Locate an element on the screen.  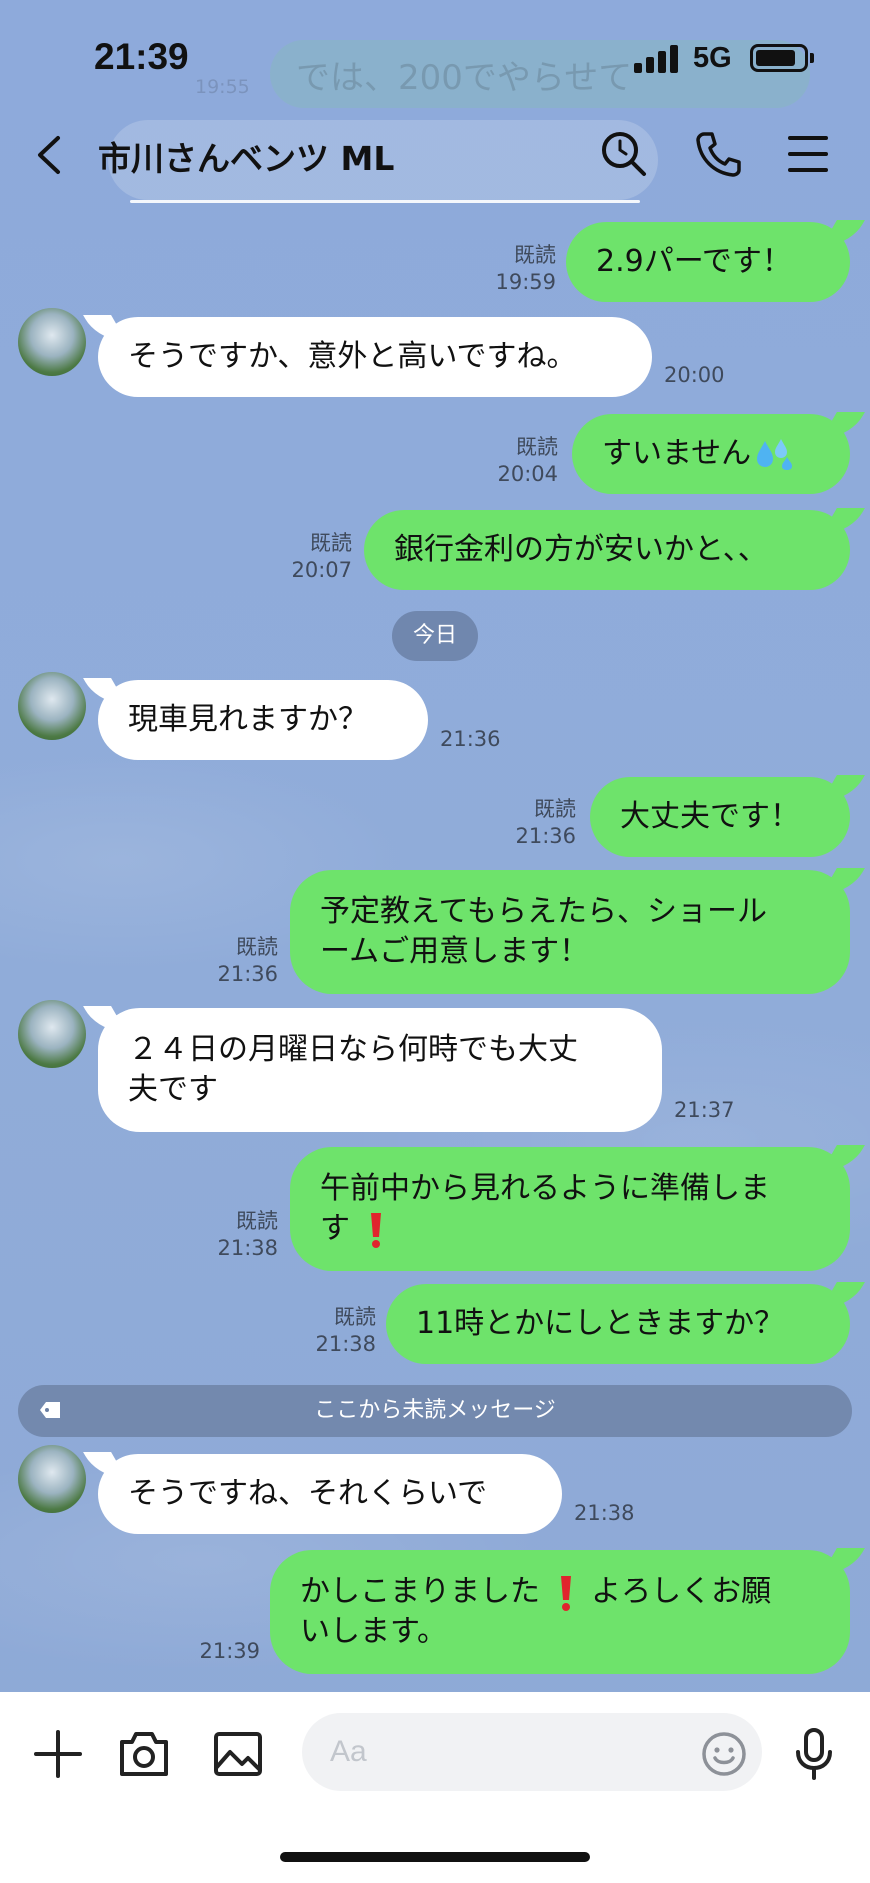
message-bubble-outgoing: 午前中から見れるように準備しま す is located at coordinates (570, 1209).